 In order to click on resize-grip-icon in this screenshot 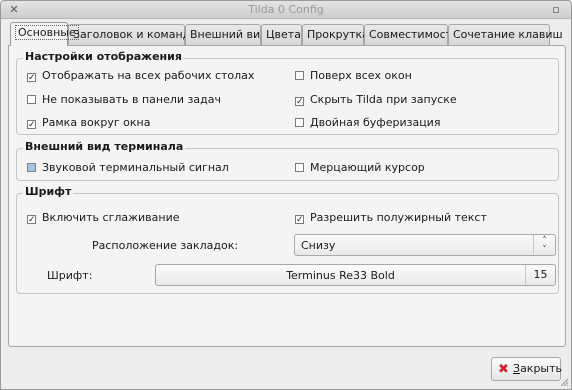, I will do `click(564, 382)`.